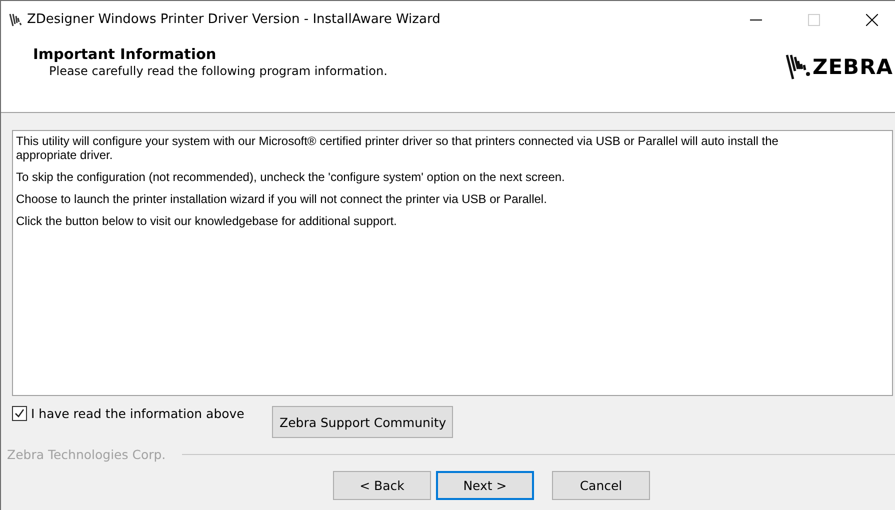 Image resolution: width=895 pixels, height=510 pixels. Describe the element at coordinates (363, 422) in the screenshot. I see `support-button: Zebra Support Community` at that location.